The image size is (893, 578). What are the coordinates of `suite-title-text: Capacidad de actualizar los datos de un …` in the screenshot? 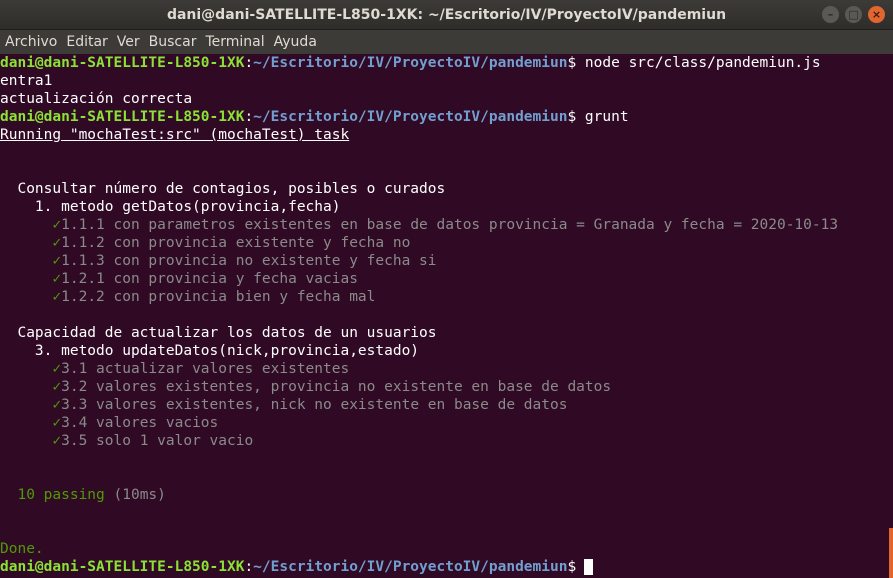 It's located at (227, 333).